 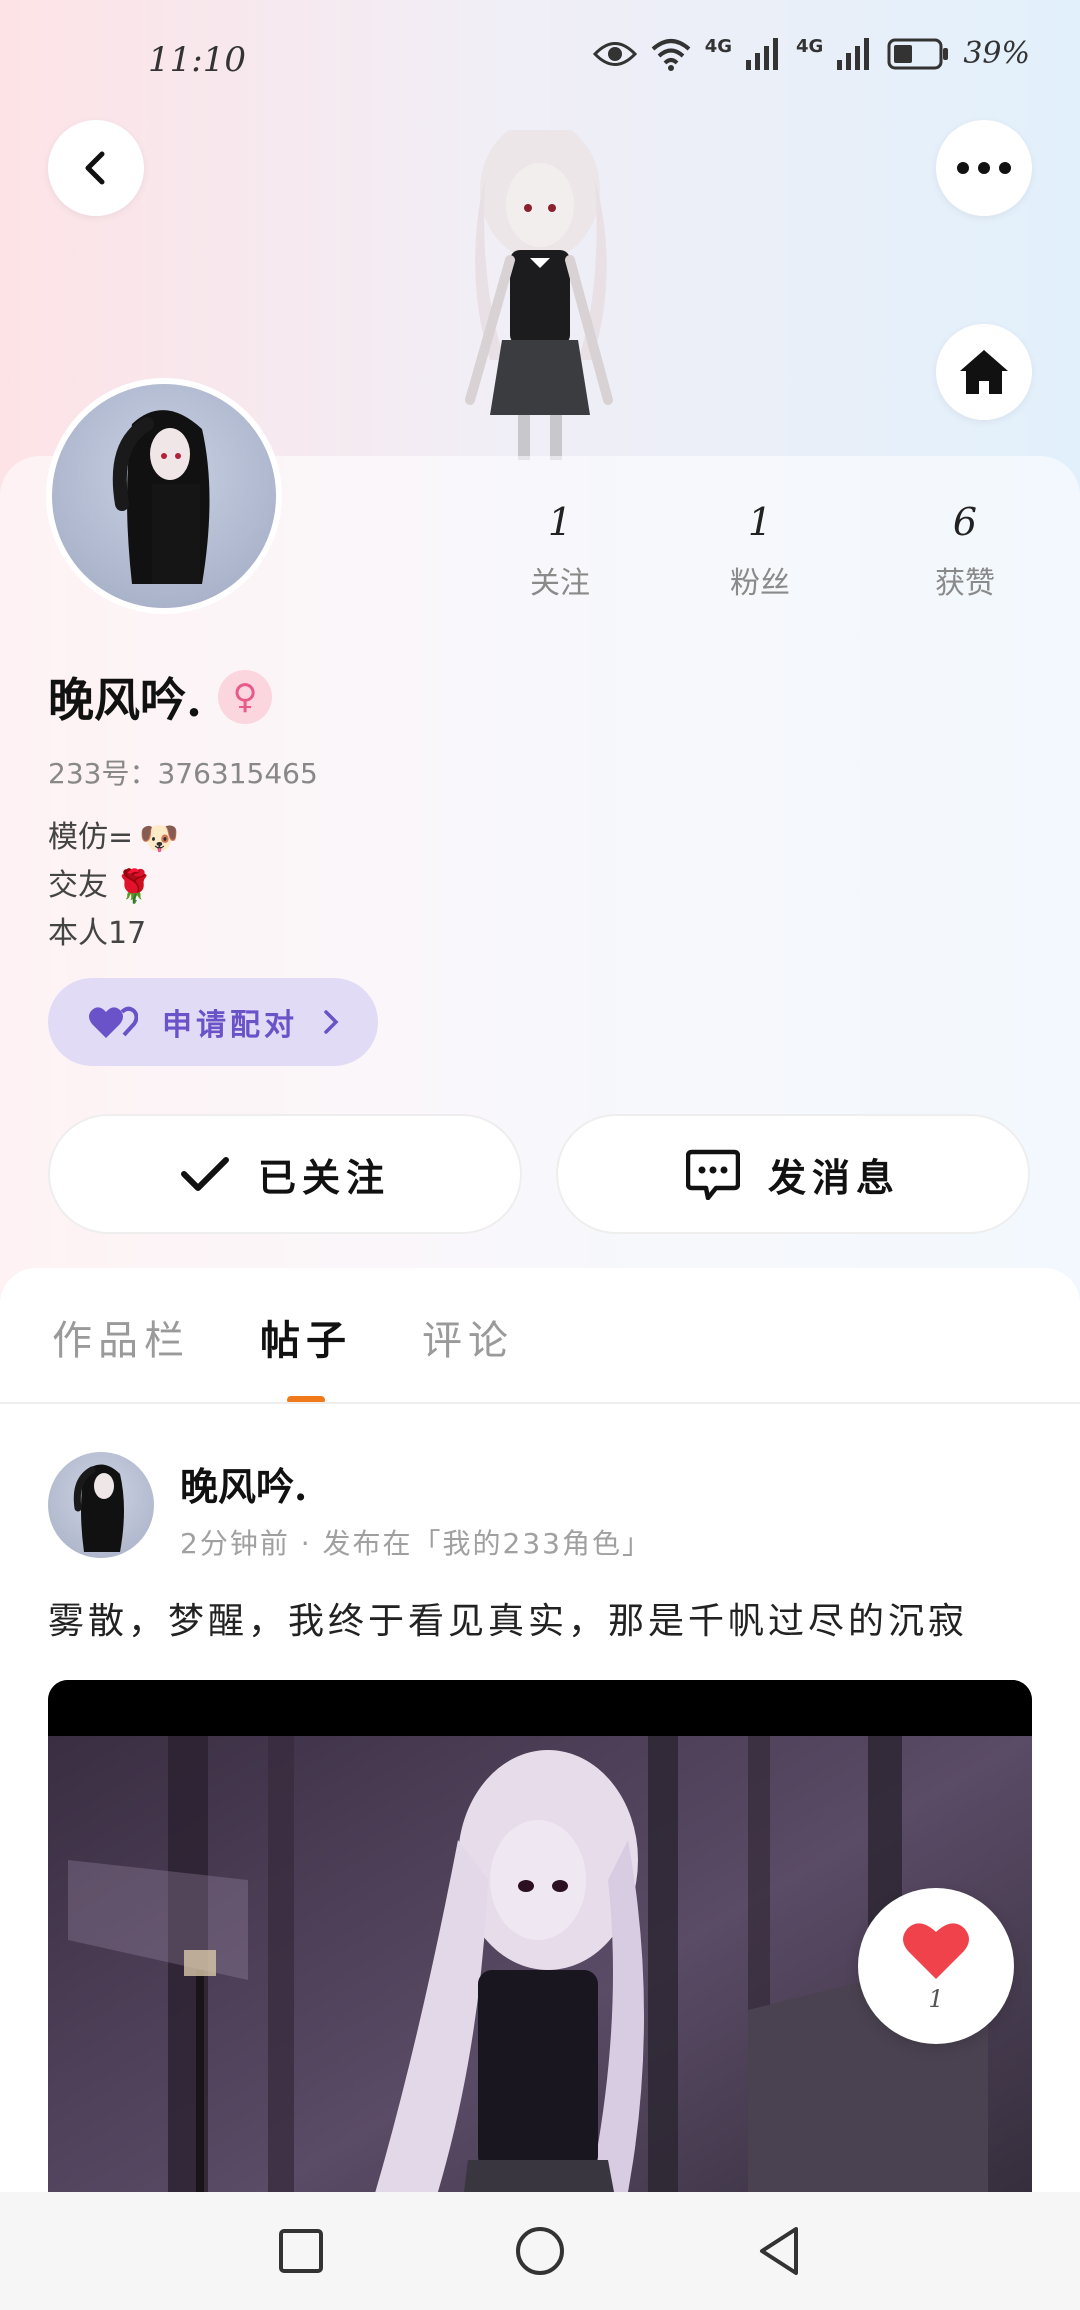 I want to click on tab-label: 作品栏, so click(x=121, y=1341).